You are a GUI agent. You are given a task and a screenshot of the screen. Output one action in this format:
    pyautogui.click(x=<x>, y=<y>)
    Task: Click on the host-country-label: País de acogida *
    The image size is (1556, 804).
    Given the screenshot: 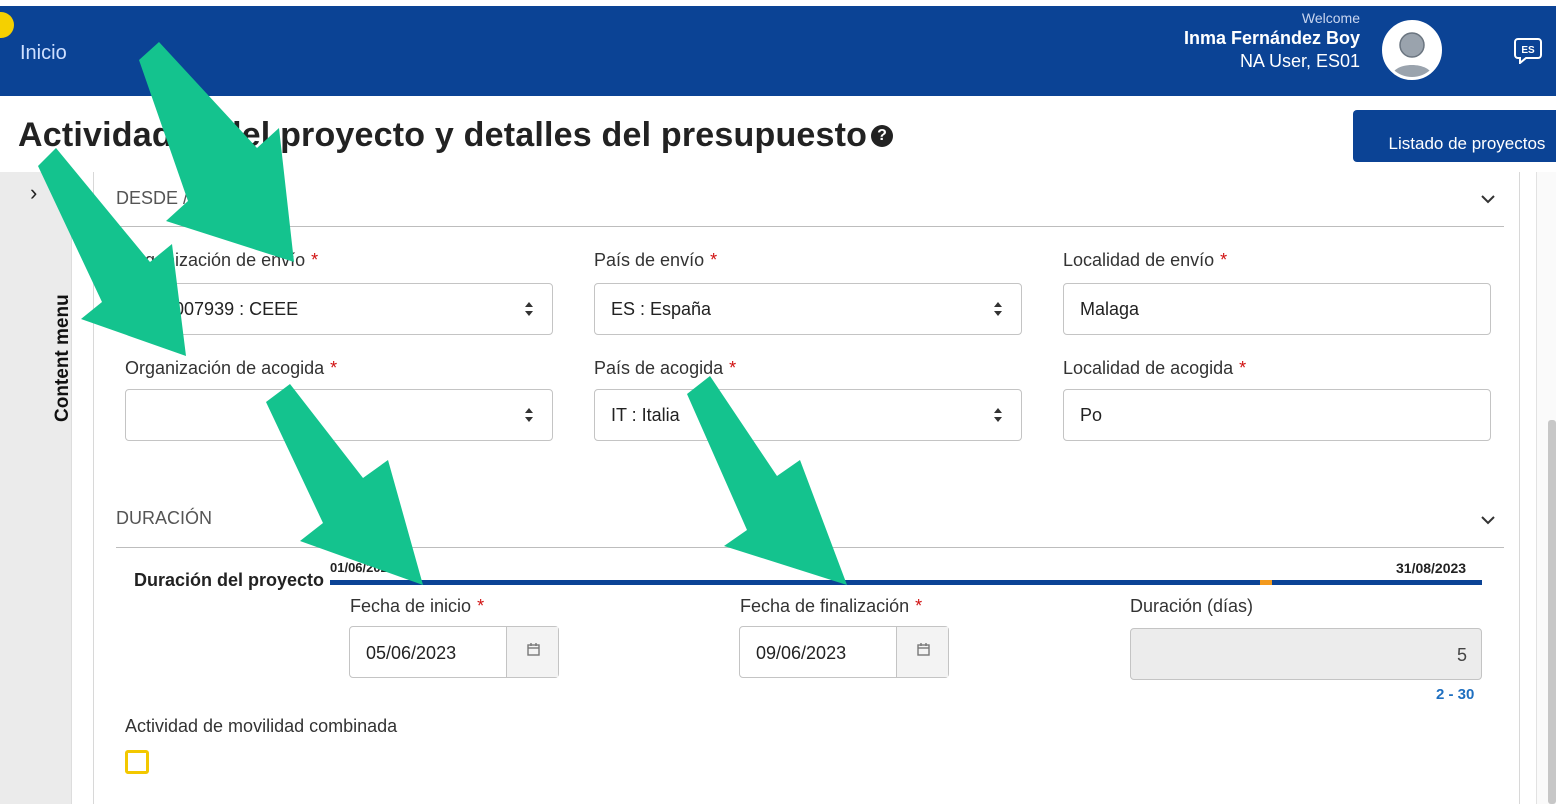 What is the action you would take?
    pyautogui.click(x=665, y=368)
    